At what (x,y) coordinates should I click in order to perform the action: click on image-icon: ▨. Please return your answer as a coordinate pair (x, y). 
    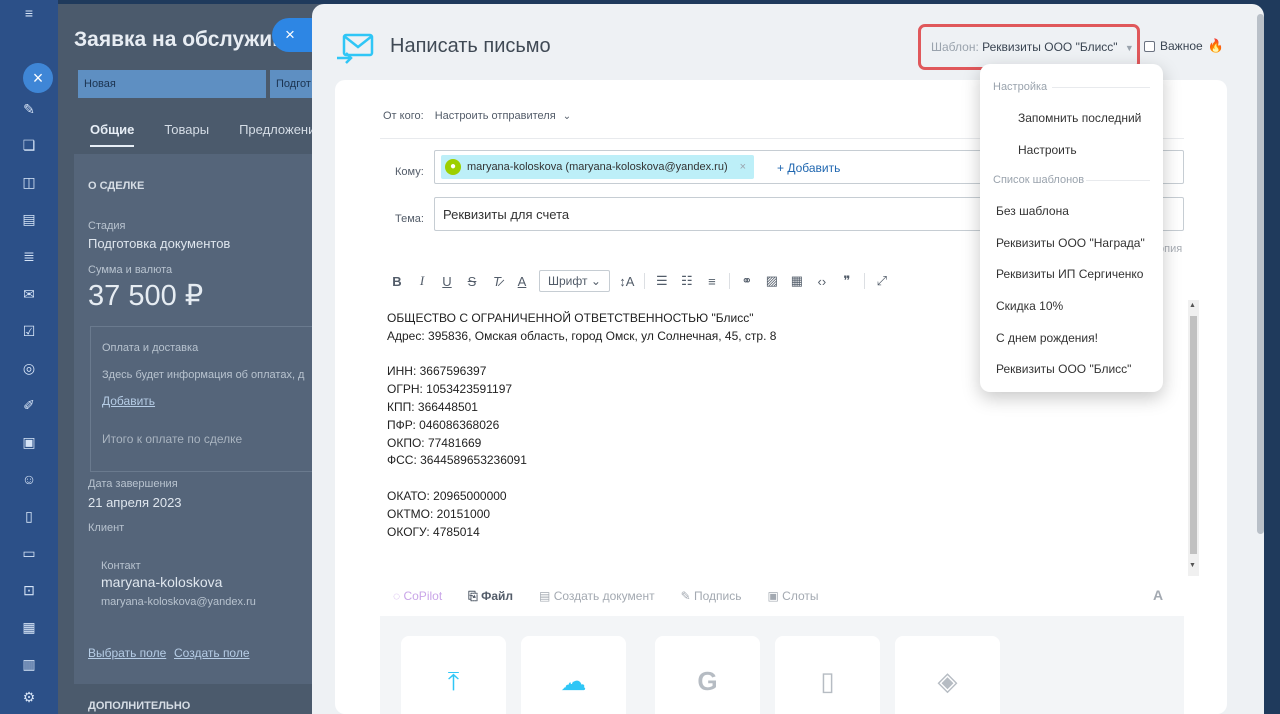
    Looking at the image, I should click on (772, 281).